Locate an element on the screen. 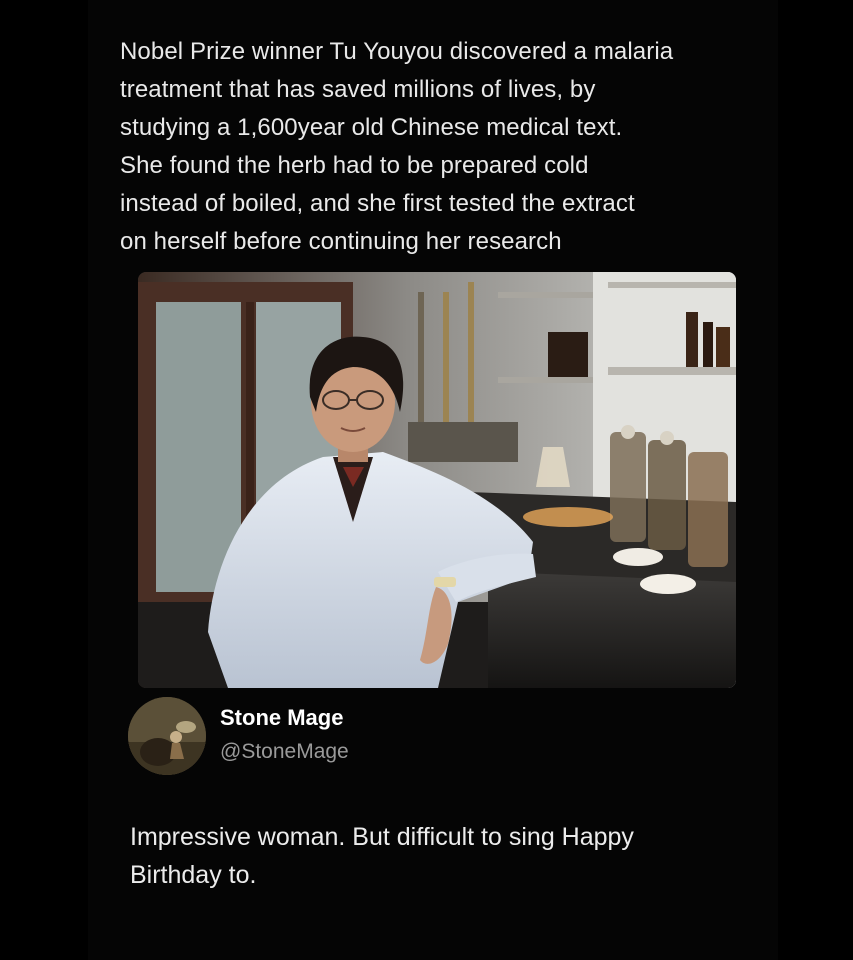  author-name: Stone Mage is located at coordinates (281, 718).